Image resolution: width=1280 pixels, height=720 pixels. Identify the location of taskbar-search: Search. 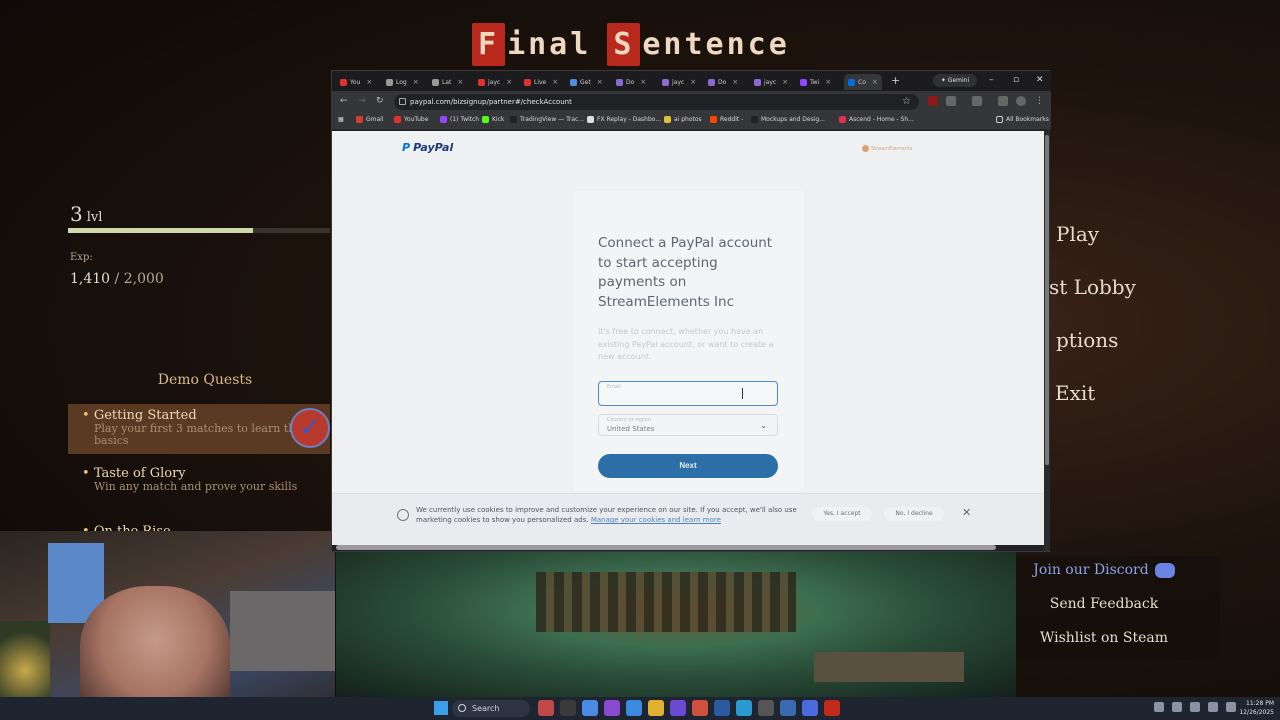
(491, 708).